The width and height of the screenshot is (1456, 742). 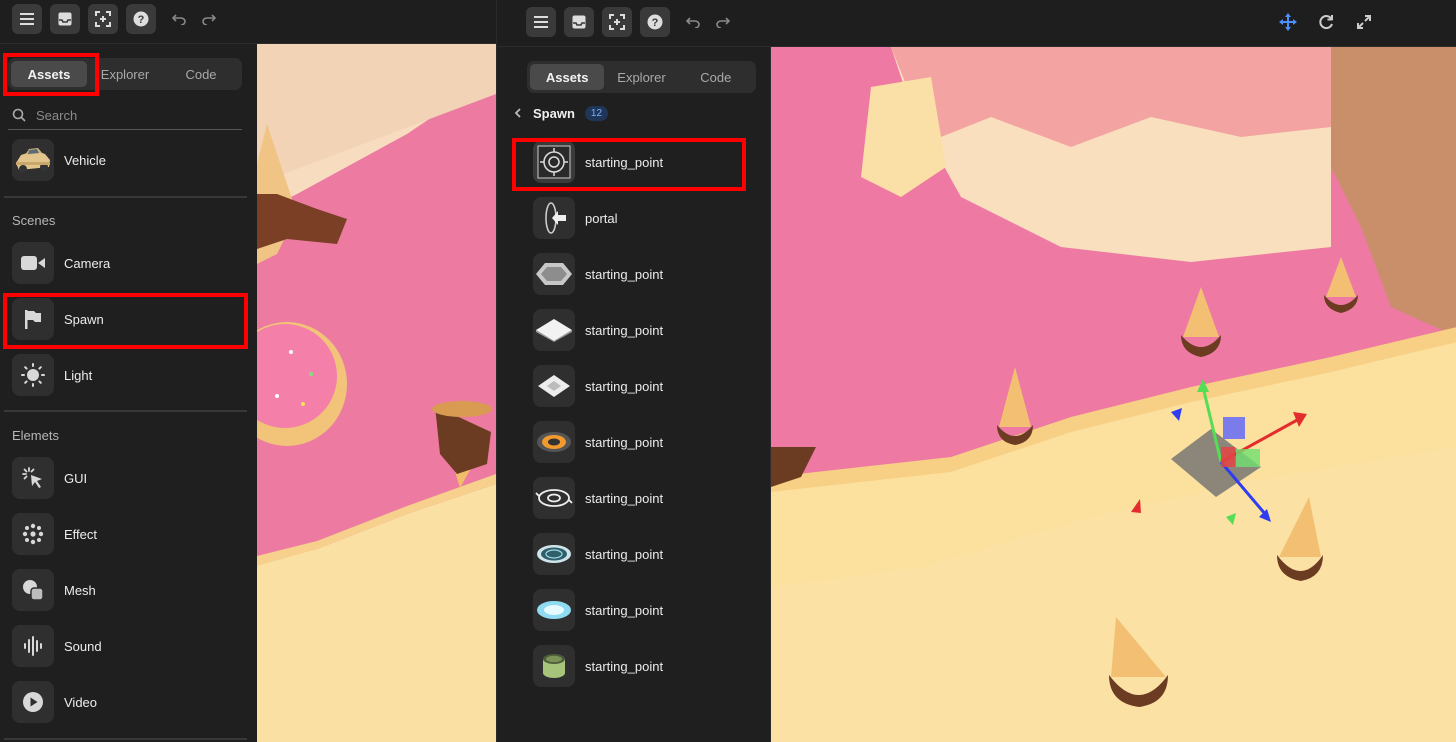 What do you see at coordinates (554, 218) in the screenshot?
I see `portal-arrow-icon` at bounding box center [554, 218].